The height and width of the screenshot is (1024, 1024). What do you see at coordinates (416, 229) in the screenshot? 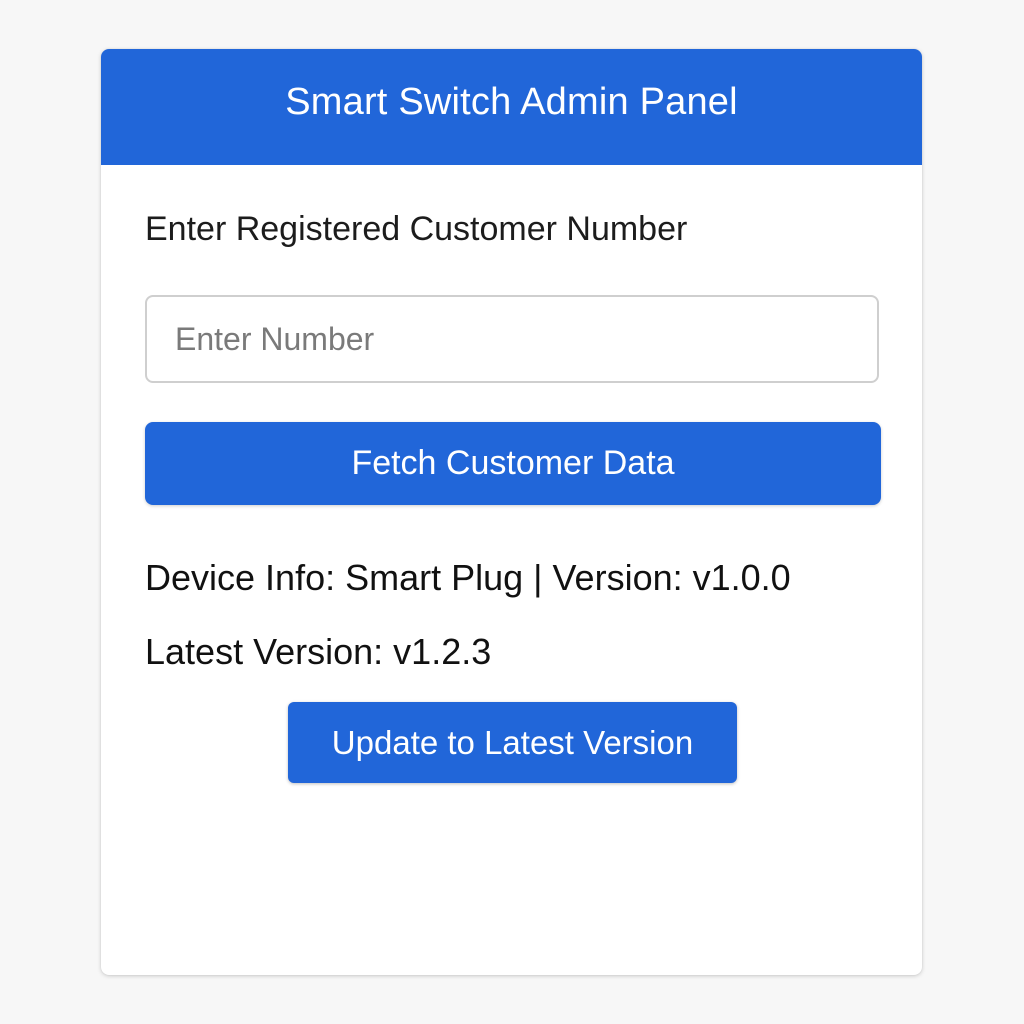
I see `customer-number-label: Enter Registered Customer Number` at bounding box center [416, 229].